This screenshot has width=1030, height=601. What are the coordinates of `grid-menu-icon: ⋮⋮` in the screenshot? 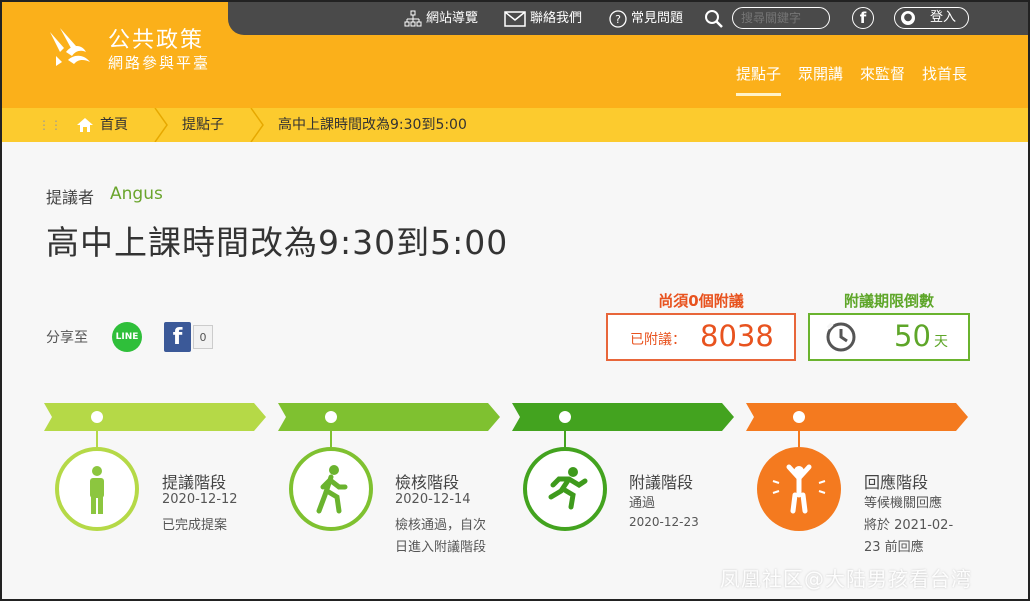 It's located at (50, 125).